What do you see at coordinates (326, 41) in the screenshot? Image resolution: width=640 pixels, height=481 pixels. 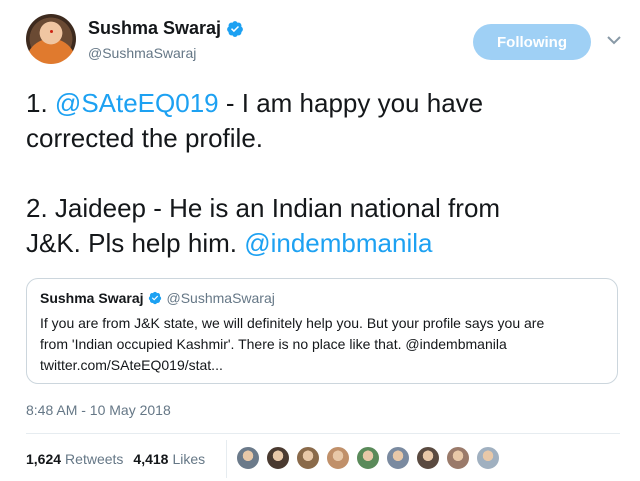 I see `tweet-header: Sushma Swaraj @SushmaSwaraj Following` at bounding box center [326, 41].